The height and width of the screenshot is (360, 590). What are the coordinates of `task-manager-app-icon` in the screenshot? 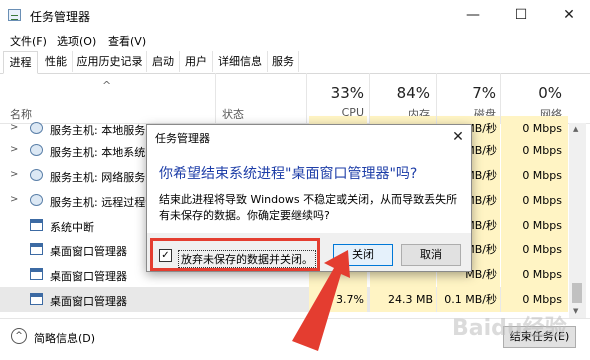 It's located at (14, 15).